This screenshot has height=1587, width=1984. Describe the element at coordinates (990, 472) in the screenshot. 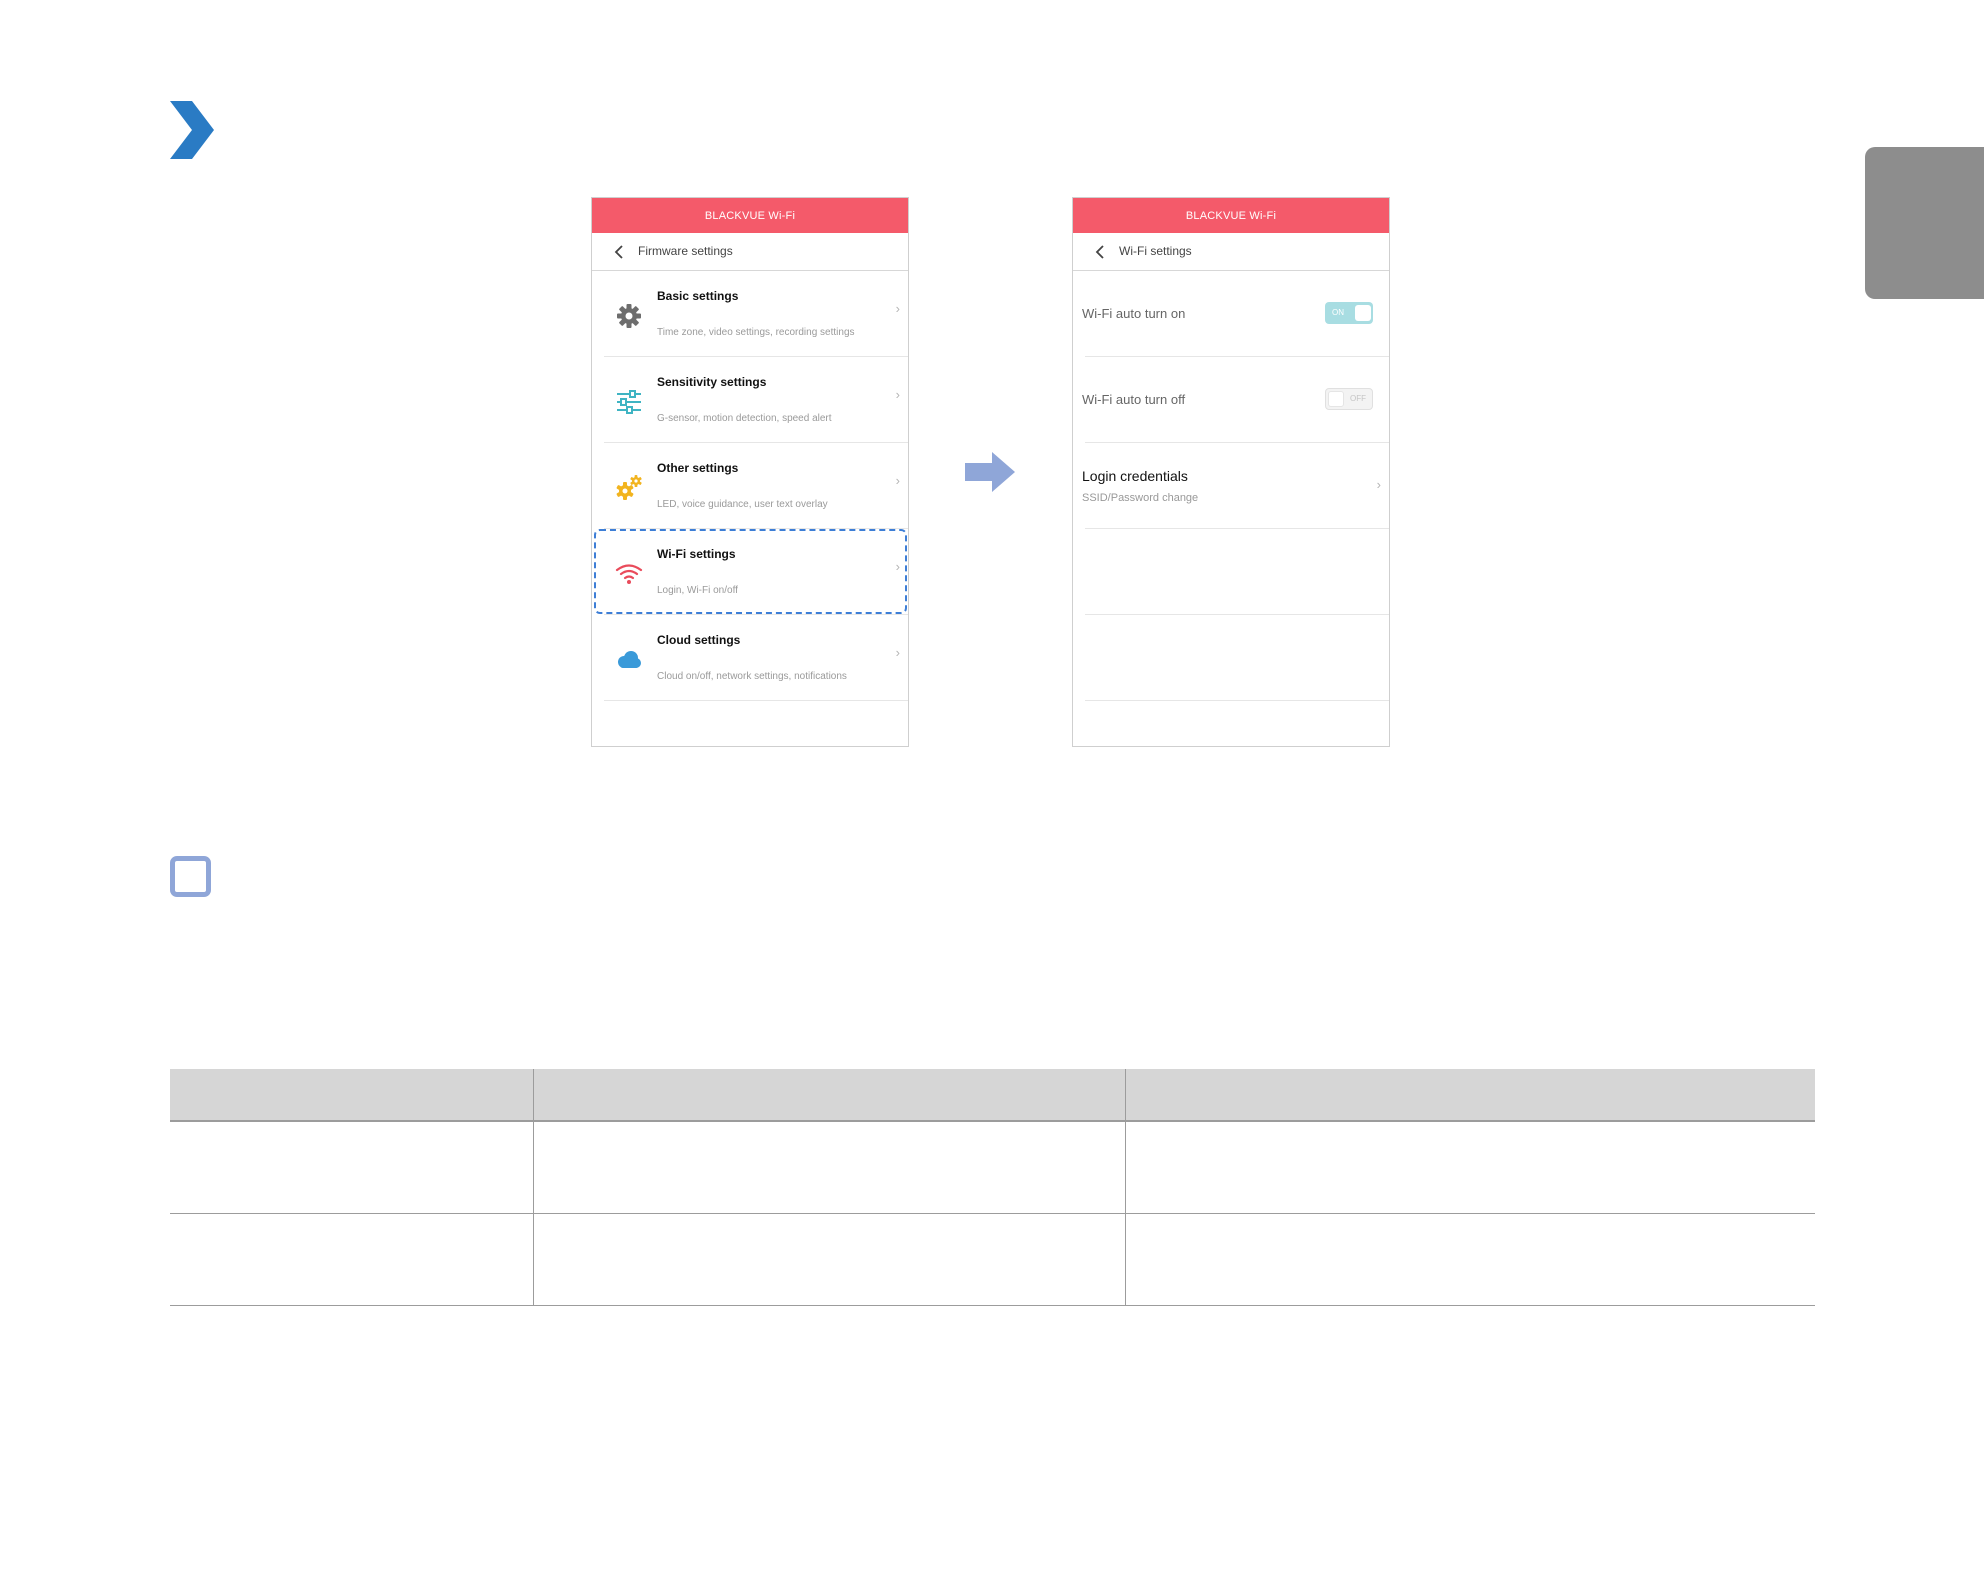

I see `arrow-right-icon` at that location.